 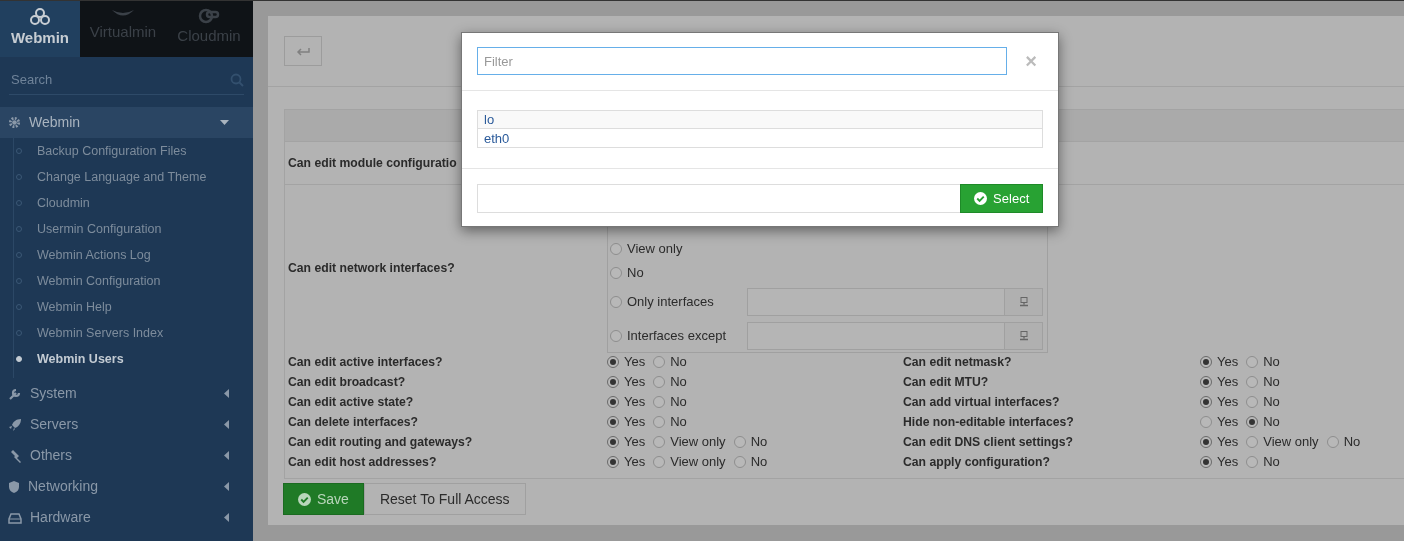 What do you see at coordinates (119, 79) in the screenshot?
I see `search-field: Search` at bounding box center [119, 79].